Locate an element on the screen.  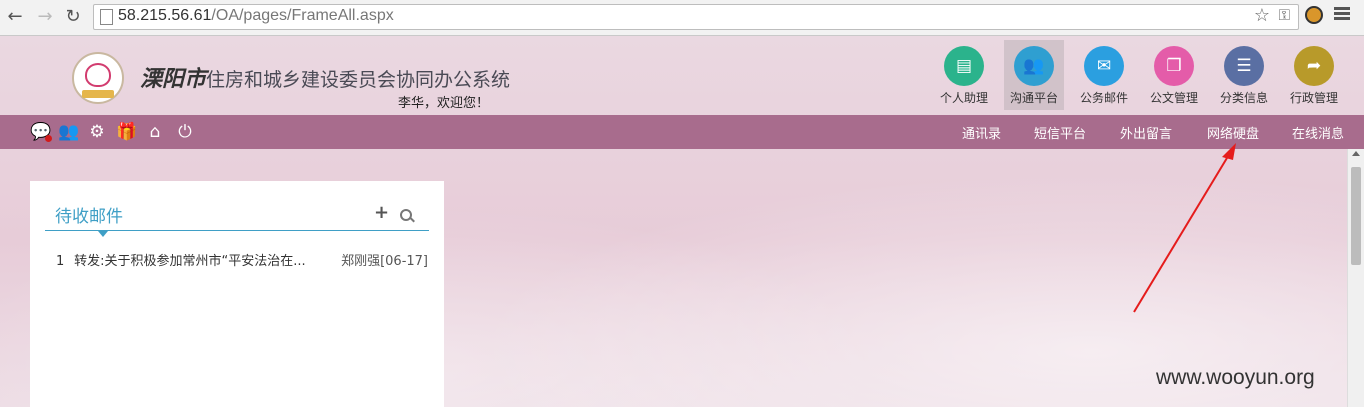
menu-bar: 💬 👥 ⚙ 🎁 ⌂ ⏻ 通讯录 短信平台 外出留言 网络硬盘 在线消息 is located at coordinates (682, 132).